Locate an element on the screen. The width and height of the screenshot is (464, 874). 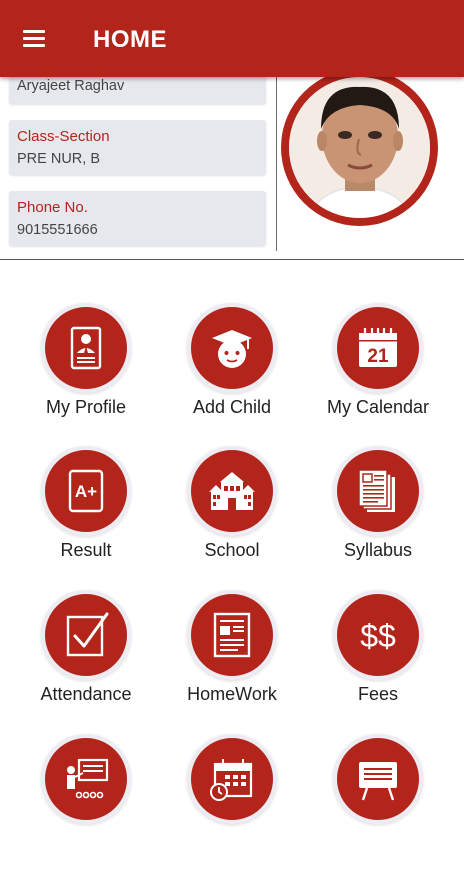
student-photo is located at coordinates (359, 147).